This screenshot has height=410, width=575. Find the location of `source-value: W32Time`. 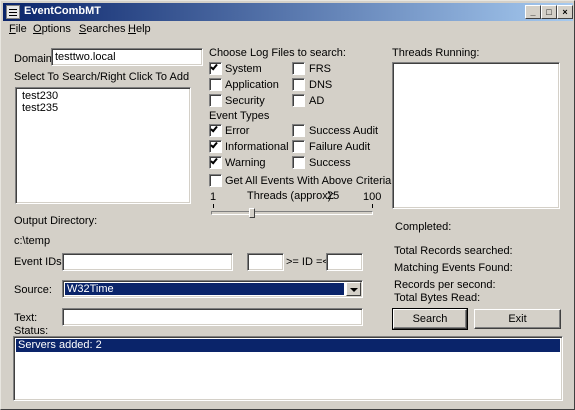

source-value: W32Time is located at coordinates (204, 289).